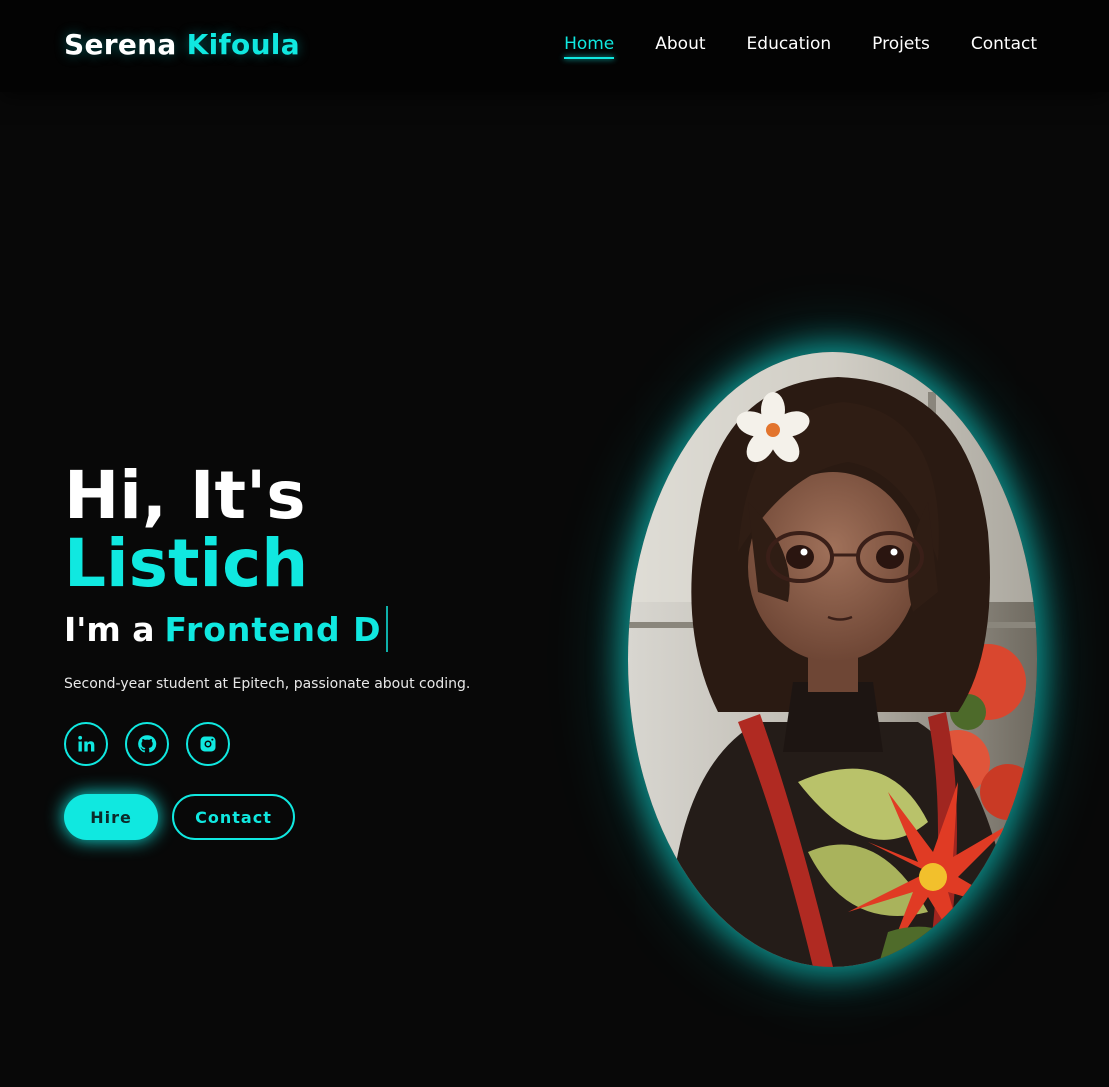  What do you see at coordinates (186, 563) in the screenshot?
I see `hero-name: Listich` at bounding box center [186, 563].